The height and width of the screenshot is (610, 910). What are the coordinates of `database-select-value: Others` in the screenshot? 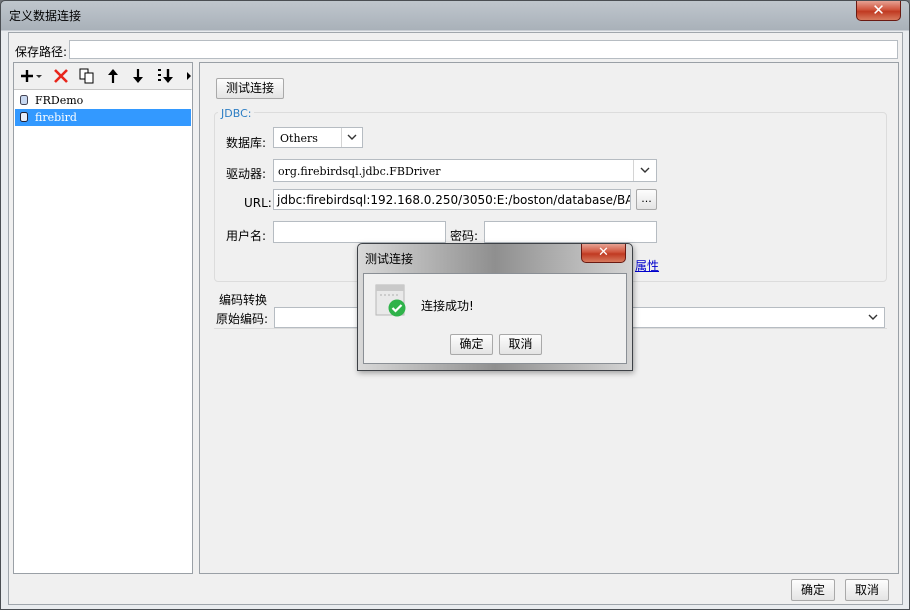 It's located at (299, 138).